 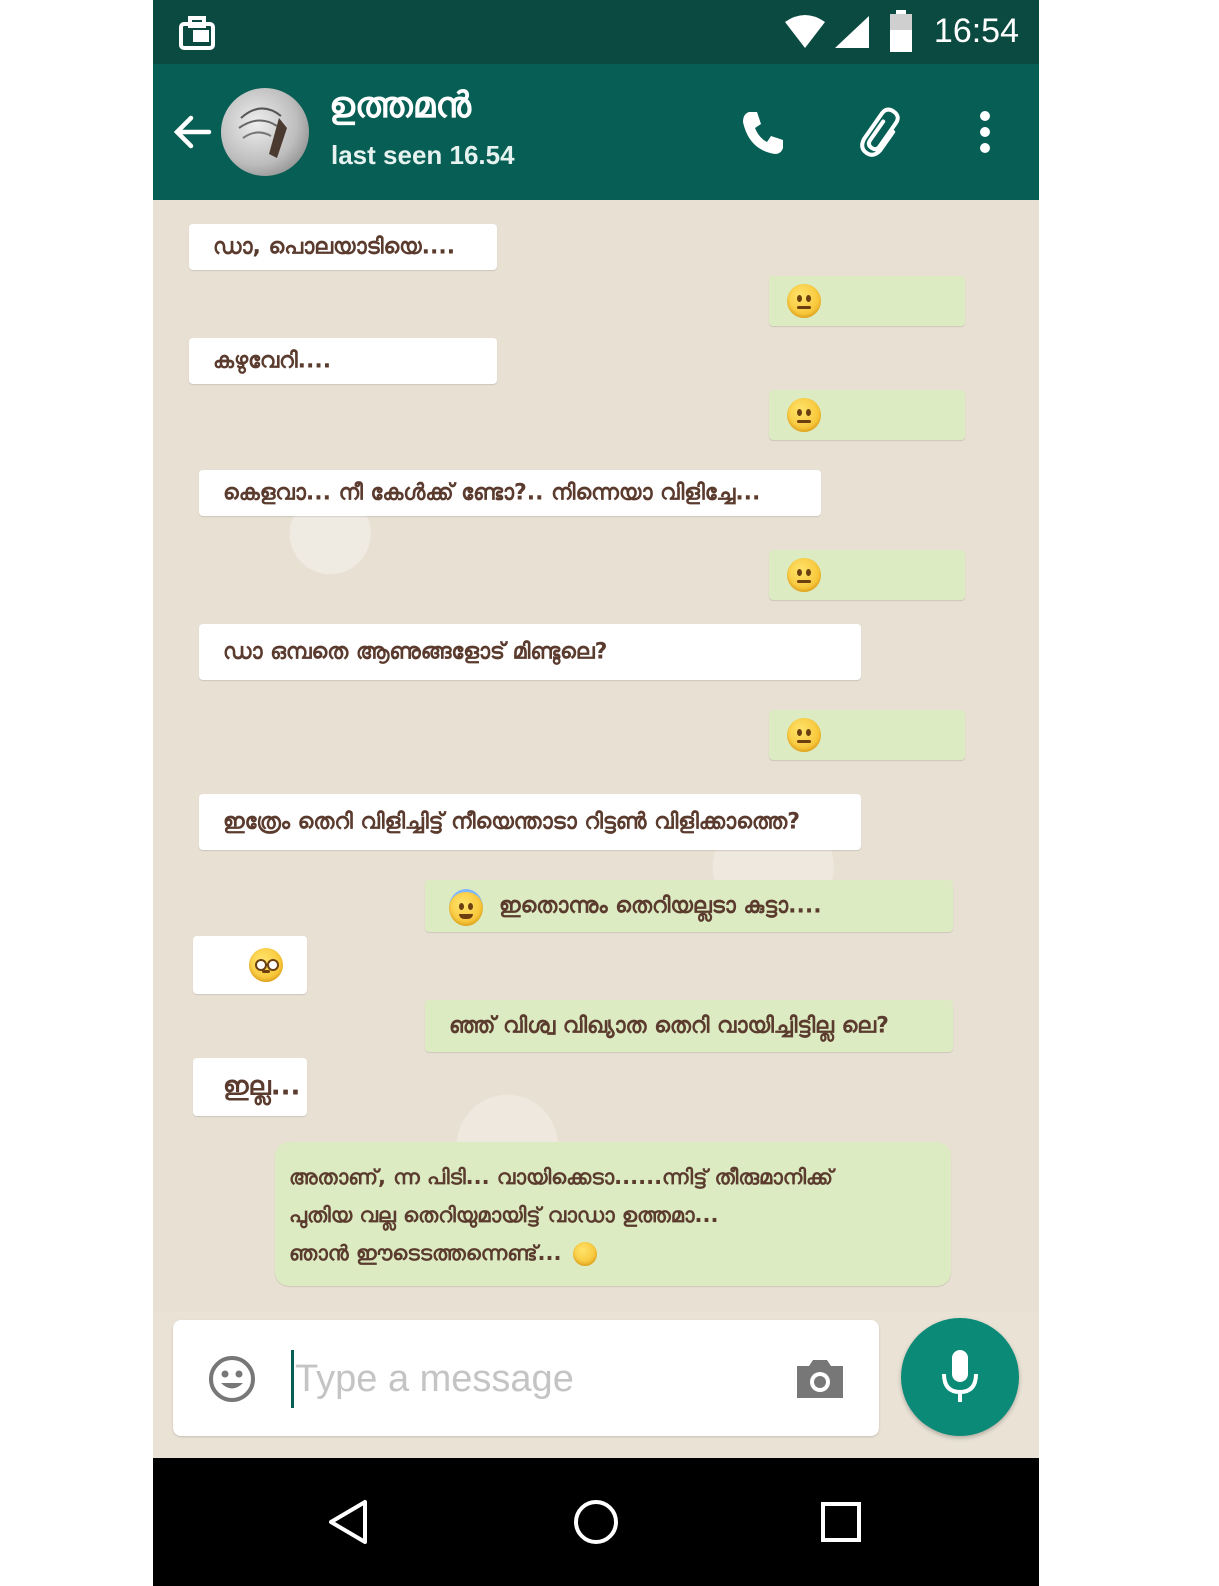 What do you see at coordinates (349, 1522) in the screenshot?
I see `nav-back-icon` at bounding box center [349, 1522].